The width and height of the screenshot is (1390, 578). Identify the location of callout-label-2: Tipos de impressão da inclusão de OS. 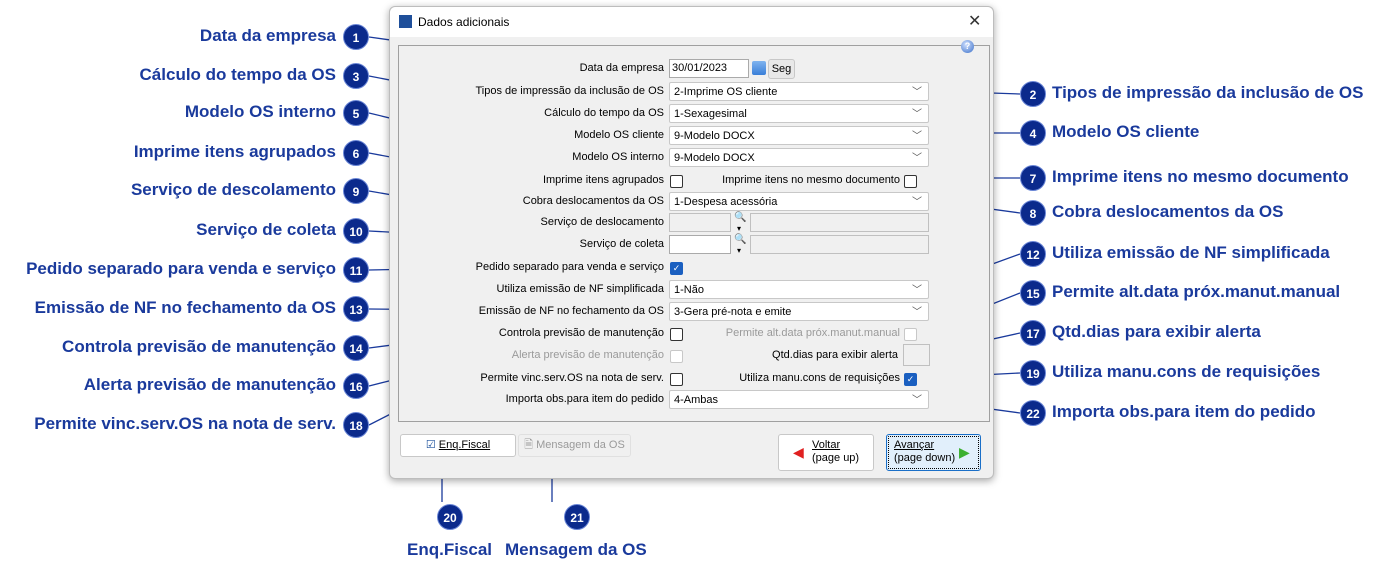
(1208, 92).